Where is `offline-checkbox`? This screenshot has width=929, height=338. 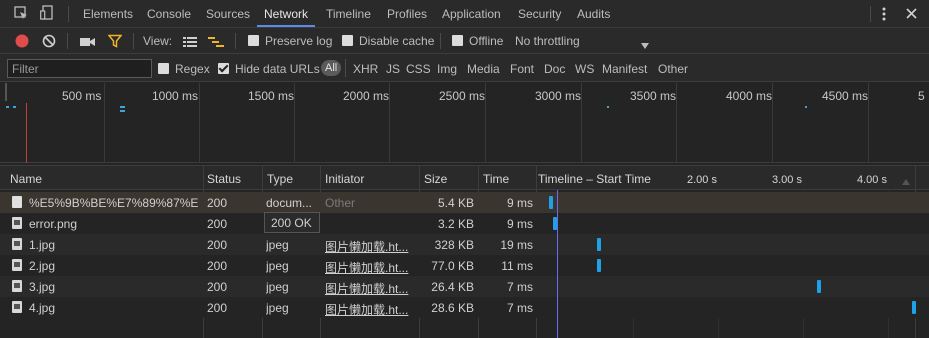
offline-checkbox is located at coordinates (457, 40).